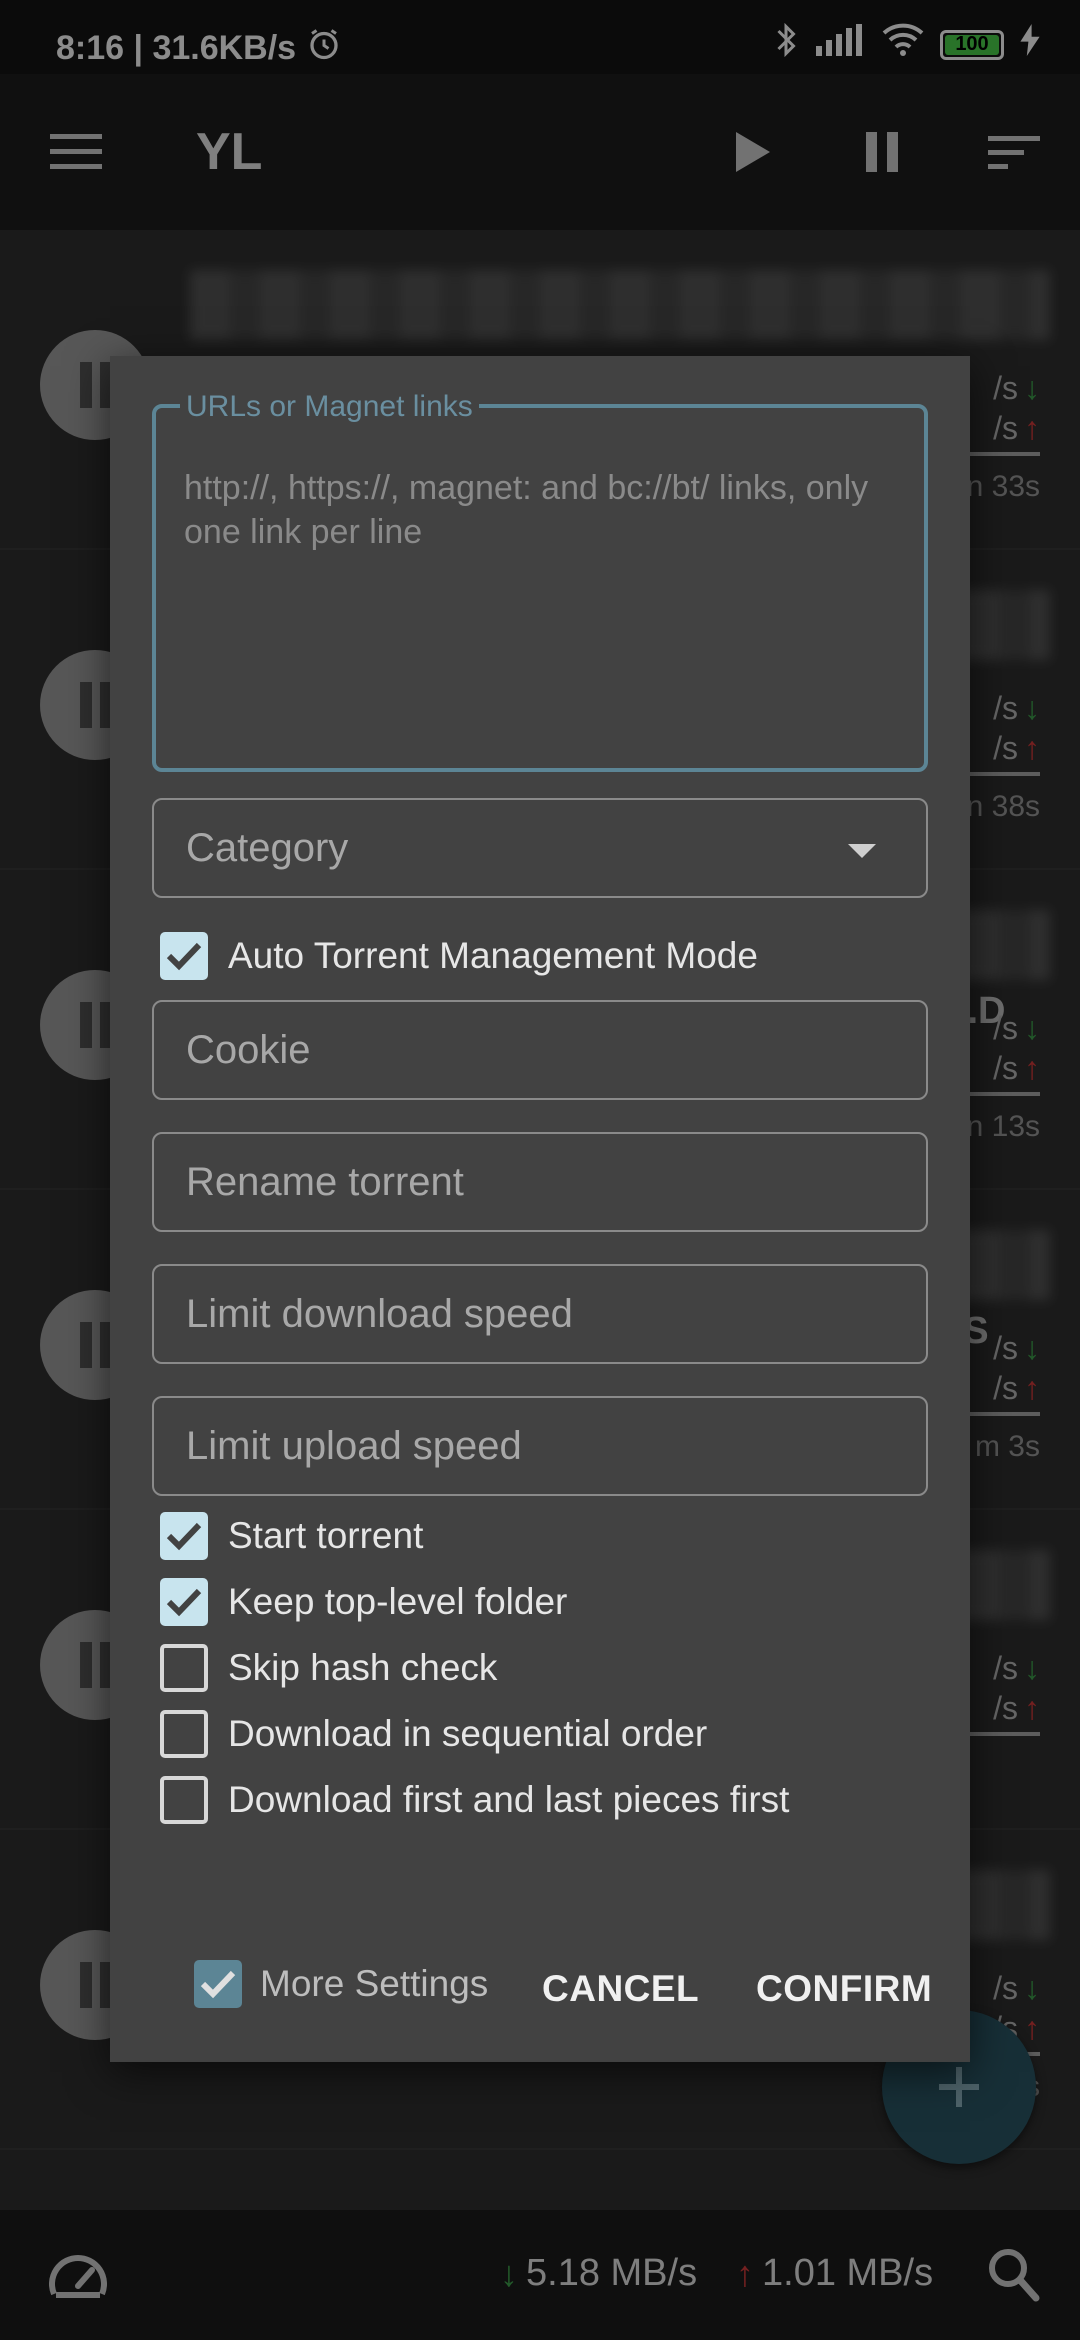 The image size is (1080, 2340). Describe the element at coordinates (325, 1181) in the screenshot. I see `rename-placeholder: Rename torrent` at that location.